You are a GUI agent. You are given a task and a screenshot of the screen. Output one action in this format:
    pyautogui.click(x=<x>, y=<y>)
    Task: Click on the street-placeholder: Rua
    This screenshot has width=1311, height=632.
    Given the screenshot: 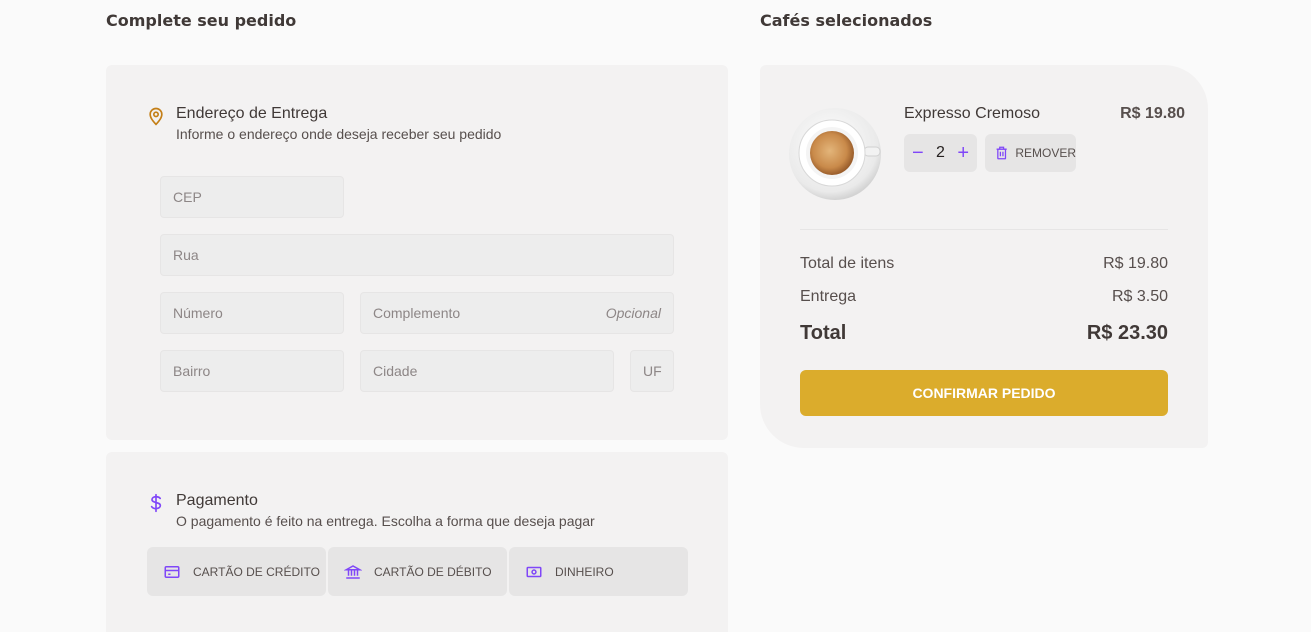 What is the action you would take?
    pyautogui.click(x=186, y=255)
    